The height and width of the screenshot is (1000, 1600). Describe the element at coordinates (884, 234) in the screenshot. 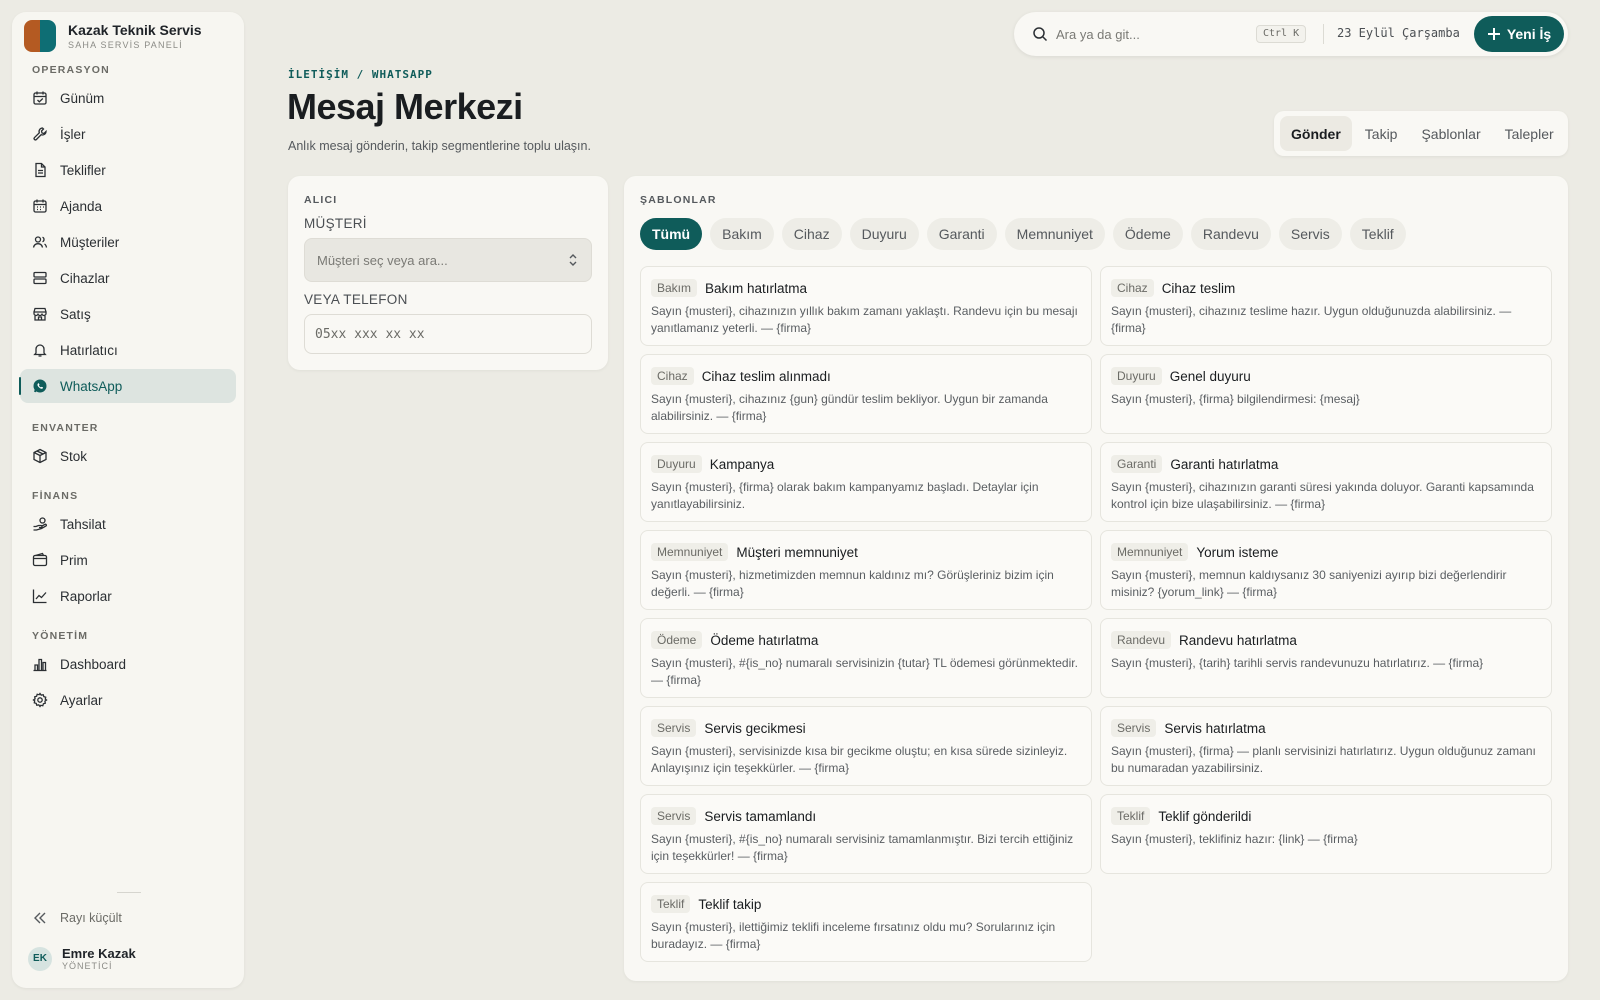

I see `filter-chip-duyuru: Duyuru` at that location.